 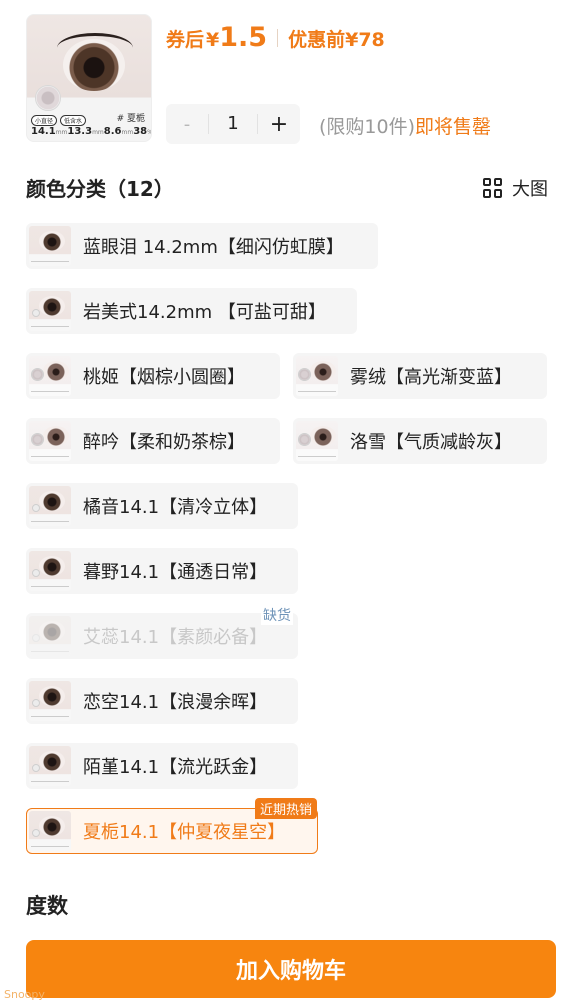 What do you see at coordinates (285, 808) in the screenshot?
I see `hot-sale-badge: 近期热销` at bounding box center [285, 808].